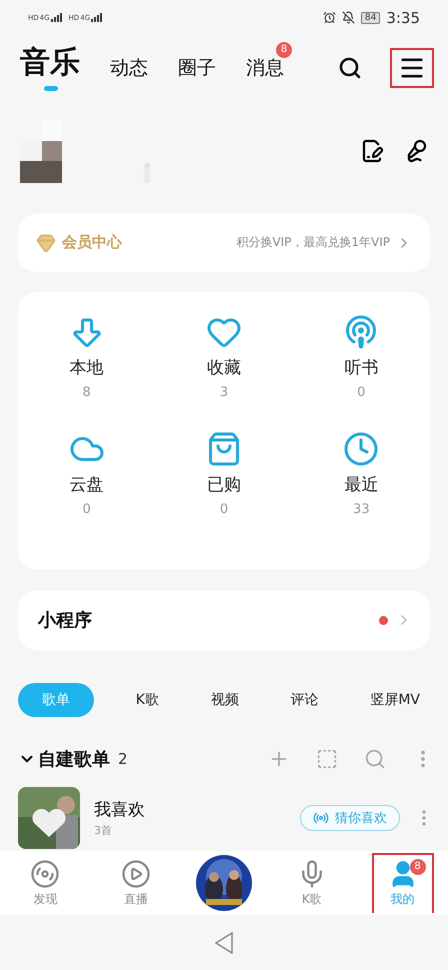 This screenshot has width=448, height=970. I want to click on alarm-icon, so click(329, 17).